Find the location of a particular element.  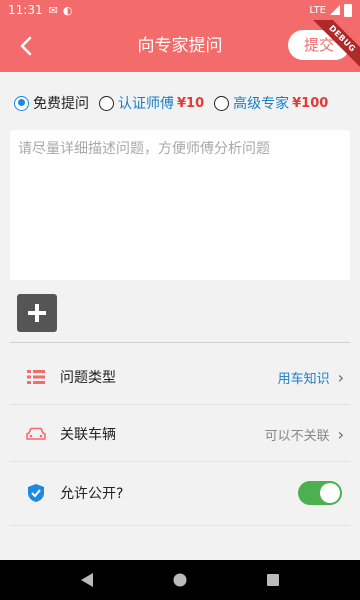

recents-square-icon is located at coordinates (273, 580).